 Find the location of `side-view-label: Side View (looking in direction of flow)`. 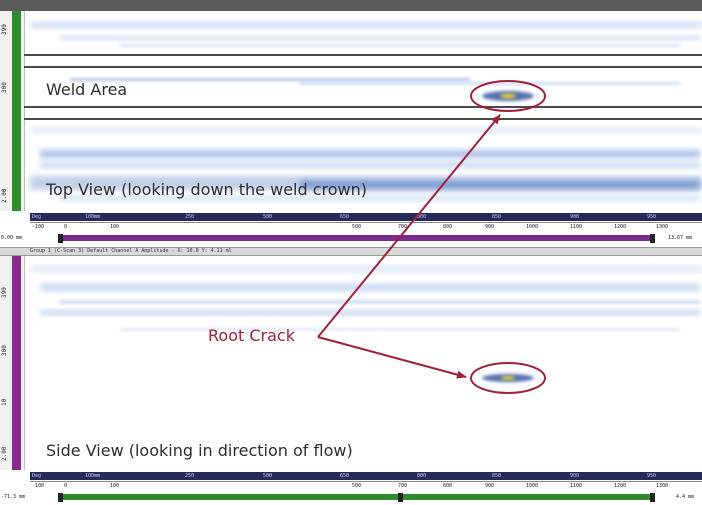

side-view-label: Side View (looking in direction of flow) is located at coordinates (199, 450).